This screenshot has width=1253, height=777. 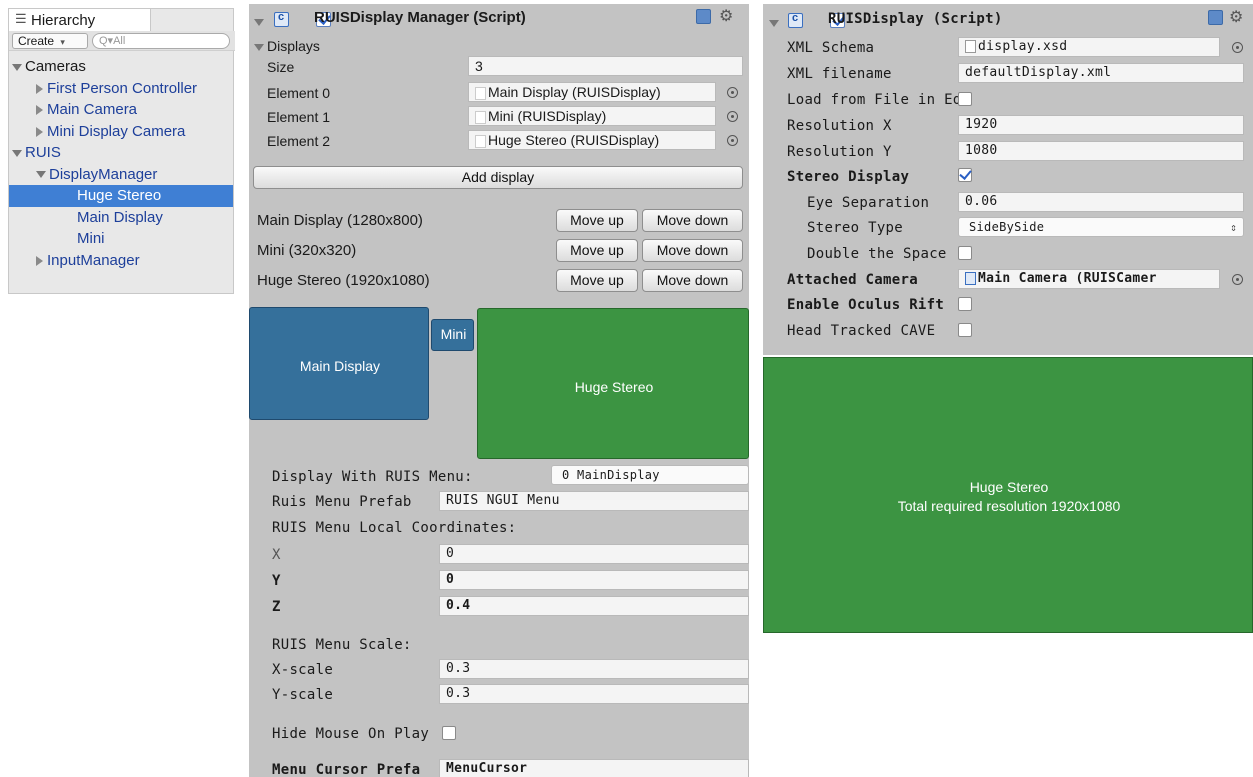 What do you see at coordinates (303, 670) in the screenshot?
I see `xscale-label: X-scale` at bounding box center [303, 670].